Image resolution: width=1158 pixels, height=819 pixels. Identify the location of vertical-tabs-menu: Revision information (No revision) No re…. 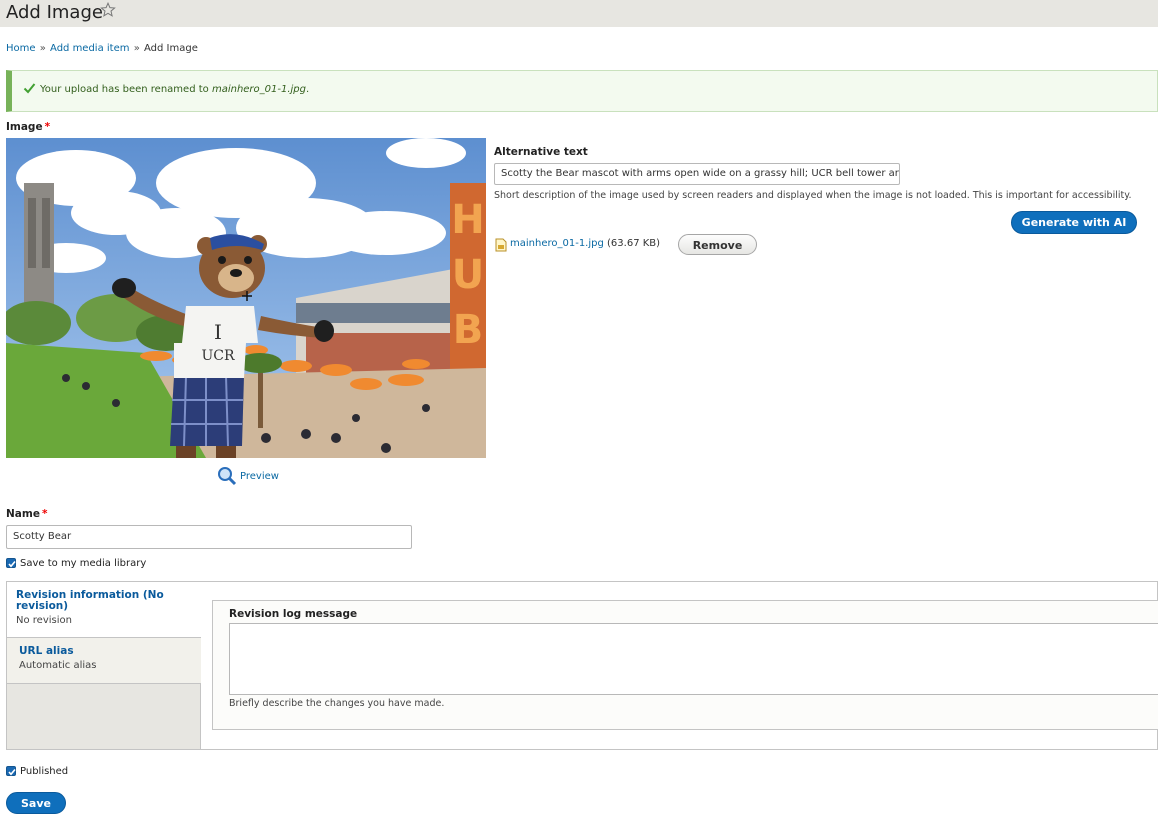
(104, 665).